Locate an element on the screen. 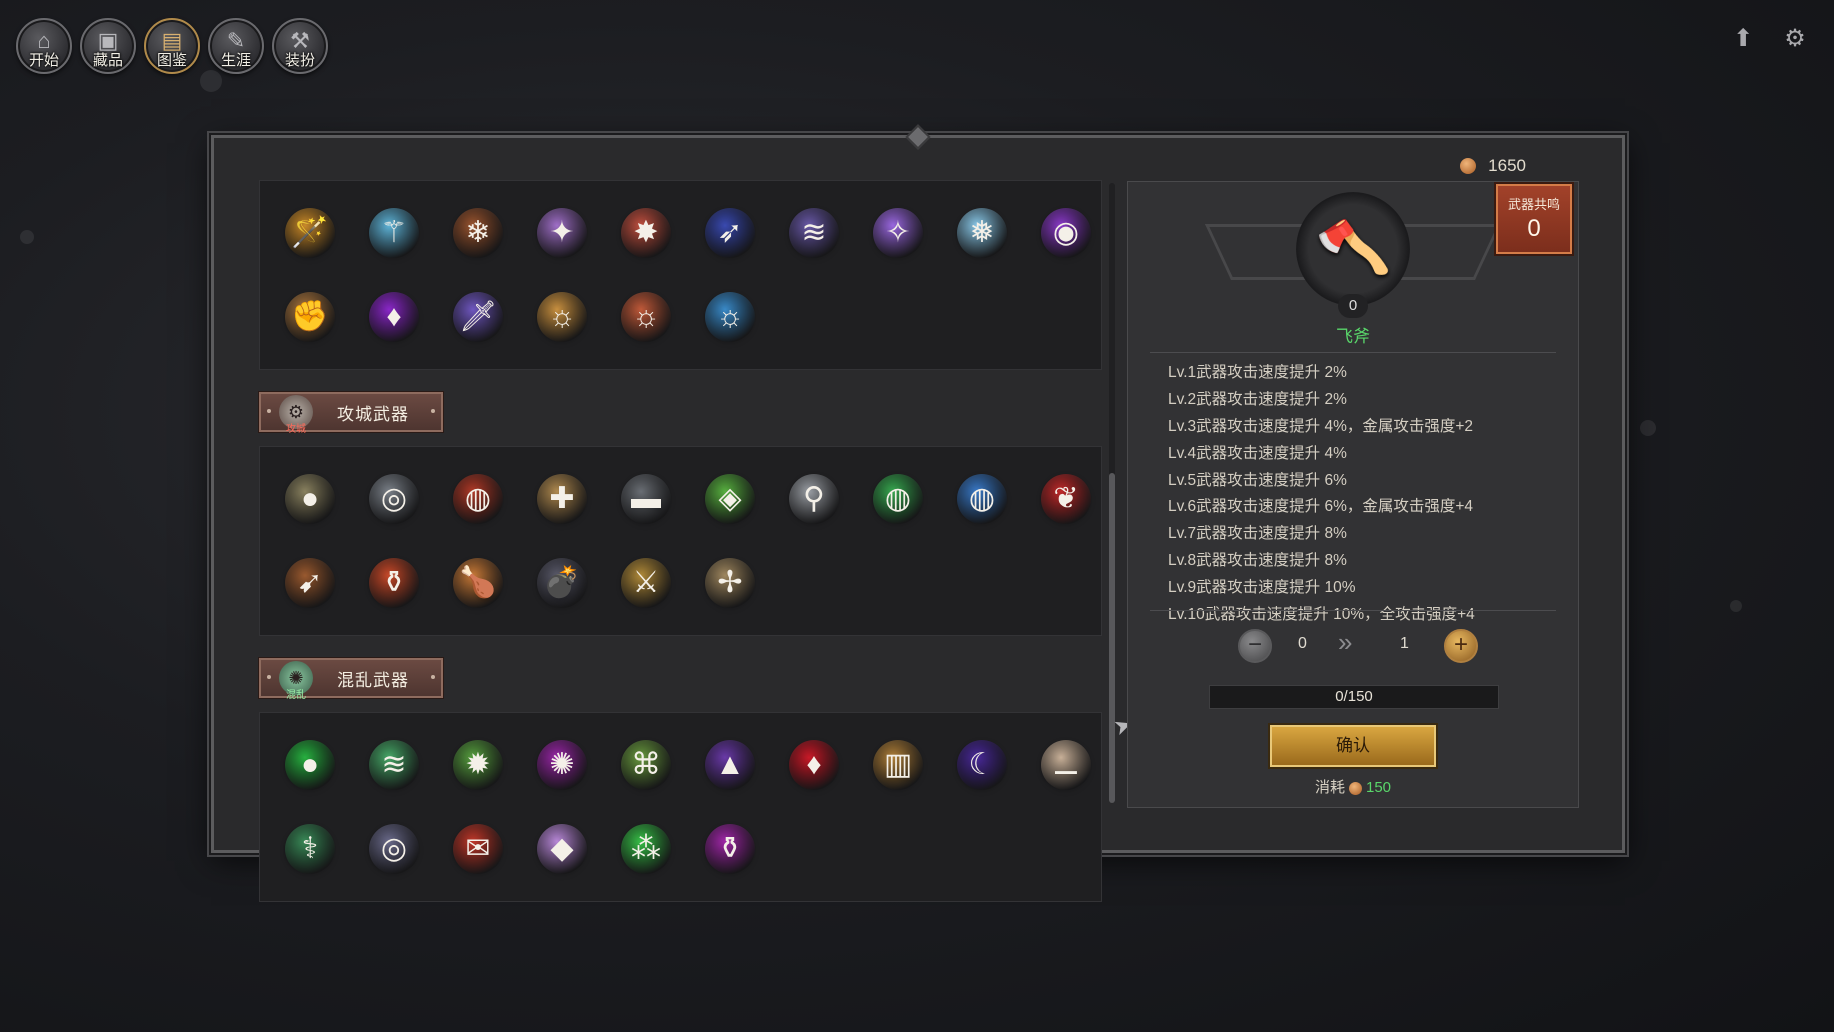 The image size is (1834, 1032). blood-crystal-icon: ♦ is located at coordinates (814, 765).